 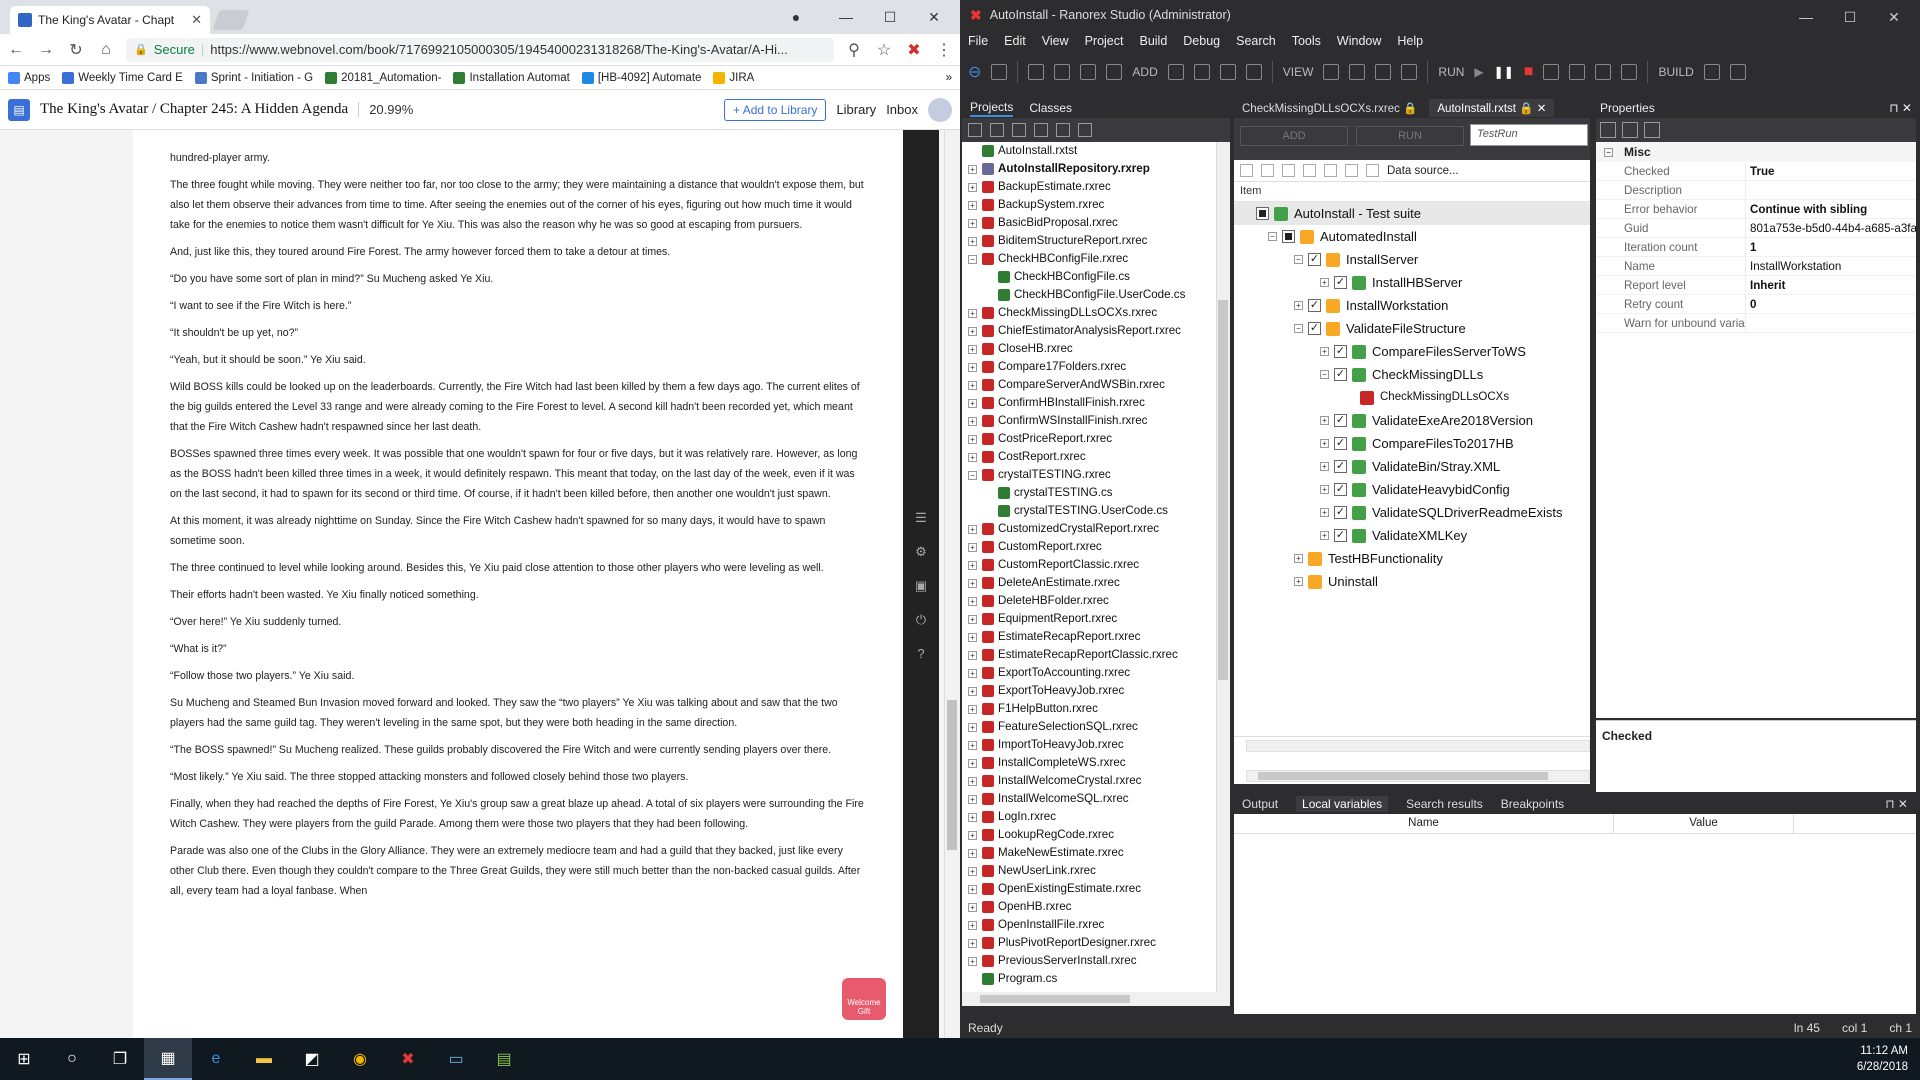 I want to click on scrollbar-thumb, so click(x=1055, y=999).